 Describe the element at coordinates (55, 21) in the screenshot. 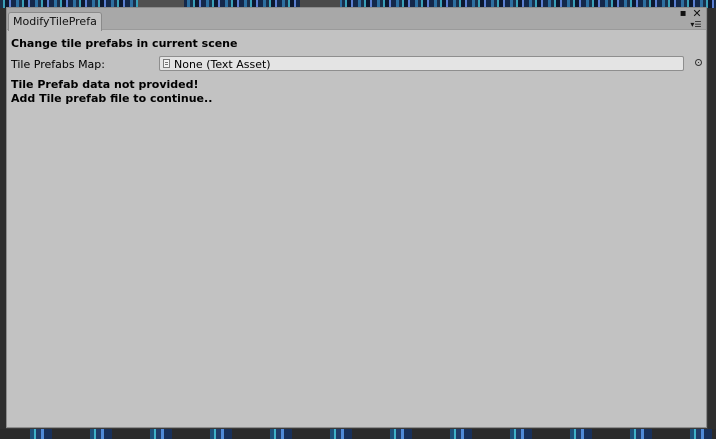

I see `window-tab: ModifyTilePrefa` at that location.